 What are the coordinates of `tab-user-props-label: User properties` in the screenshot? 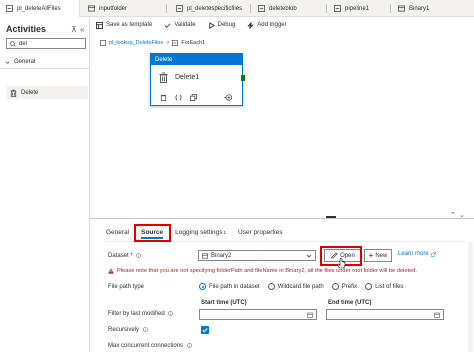 It's located at (260, 232).